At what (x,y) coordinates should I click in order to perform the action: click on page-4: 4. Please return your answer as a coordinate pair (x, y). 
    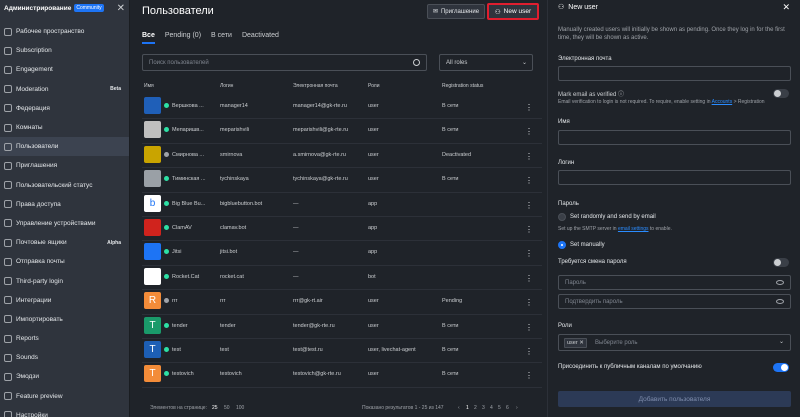
    Looking at the image, I should click on (491, 408).